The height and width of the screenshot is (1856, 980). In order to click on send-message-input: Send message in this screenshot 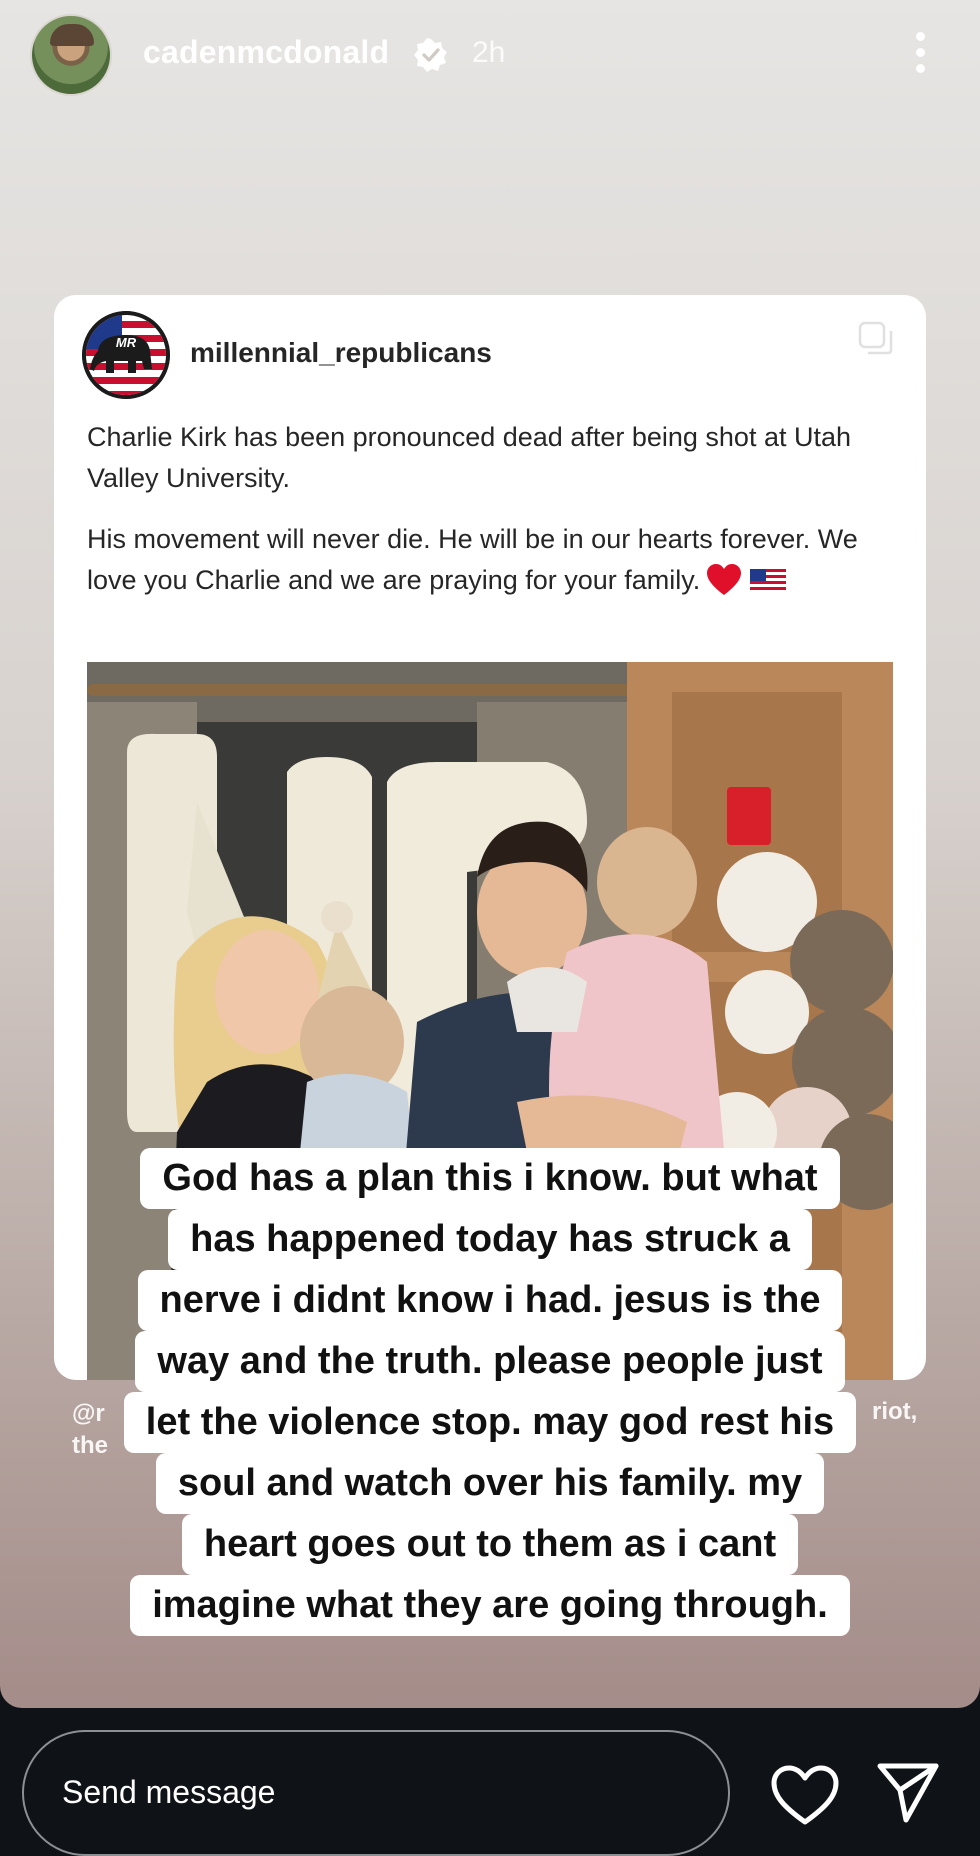, I will do `click(376, 1793)`.